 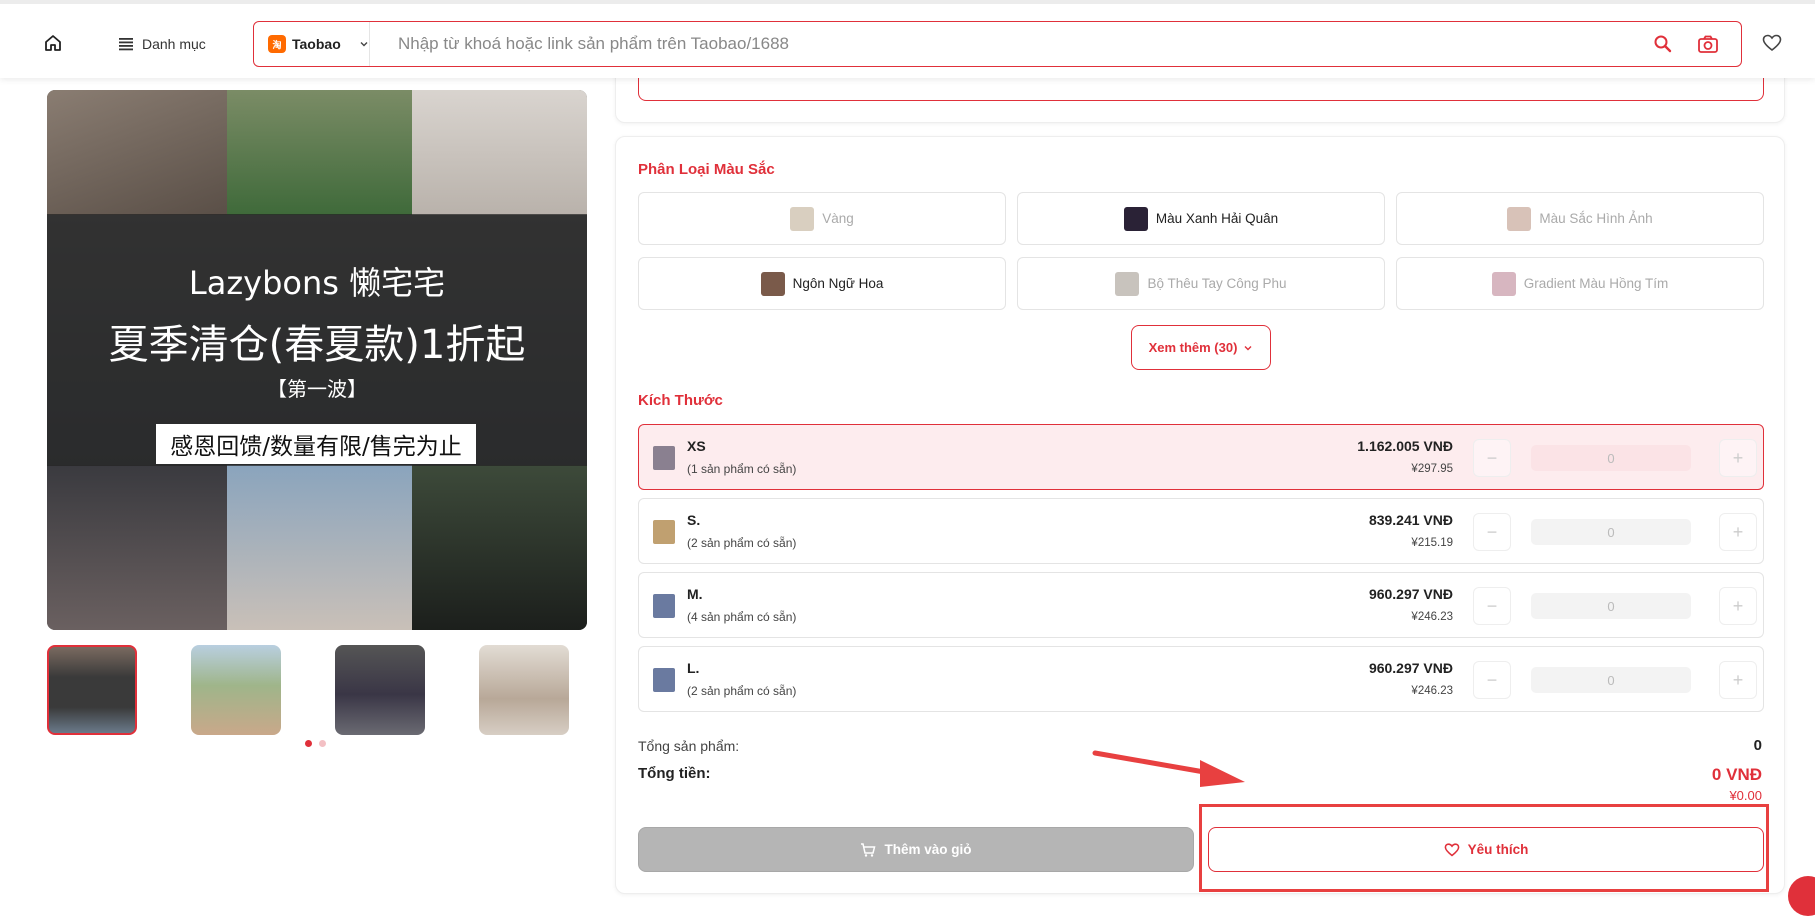 I want to click on show-more-colors-button: Xem thêm (30), so click(x=1201, y=347).